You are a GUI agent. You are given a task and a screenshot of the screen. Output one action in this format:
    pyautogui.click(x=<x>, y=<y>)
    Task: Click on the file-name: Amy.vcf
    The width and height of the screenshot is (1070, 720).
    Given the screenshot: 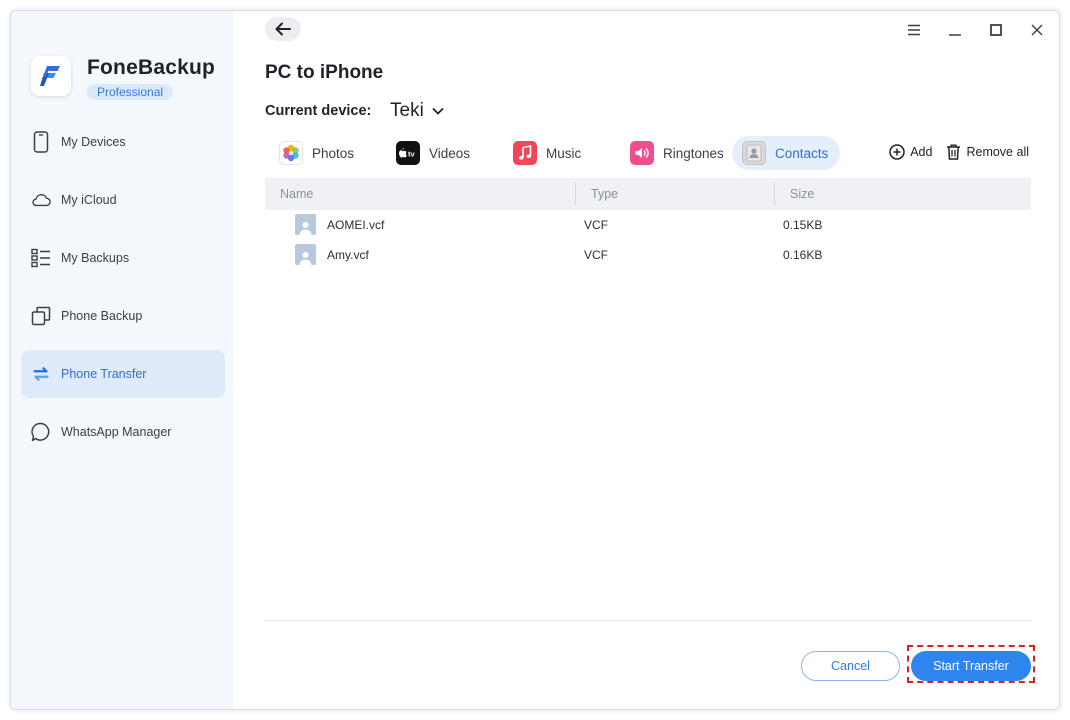 What is the action you would take?
    pyautogui.click(x=348, y=255)
    